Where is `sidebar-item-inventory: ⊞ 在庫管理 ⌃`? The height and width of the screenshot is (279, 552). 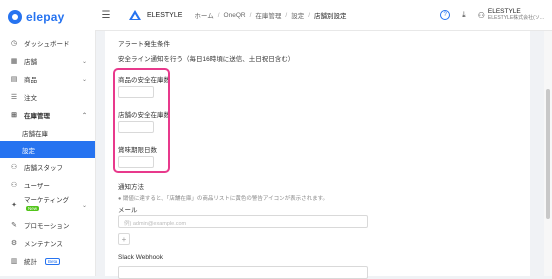 sidebar-item-inventory: ⊞ 在庫管理 ⌃ is located at coordinates (47, 115).